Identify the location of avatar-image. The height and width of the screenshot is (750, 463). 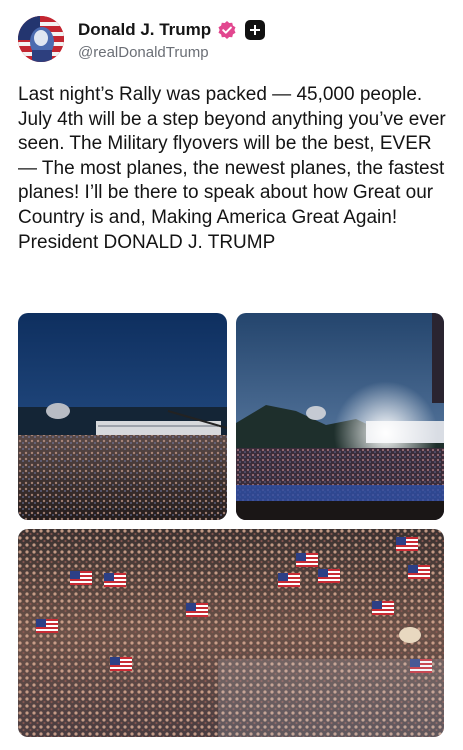
(41, 39).